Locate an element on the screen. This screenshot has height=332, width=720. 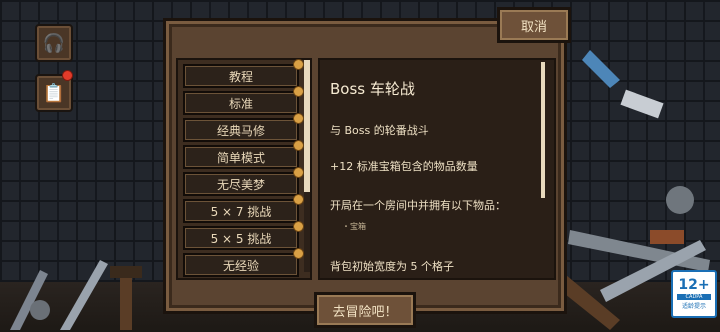
mode-easy: 简单模式 is located at coordinates (241, 157).